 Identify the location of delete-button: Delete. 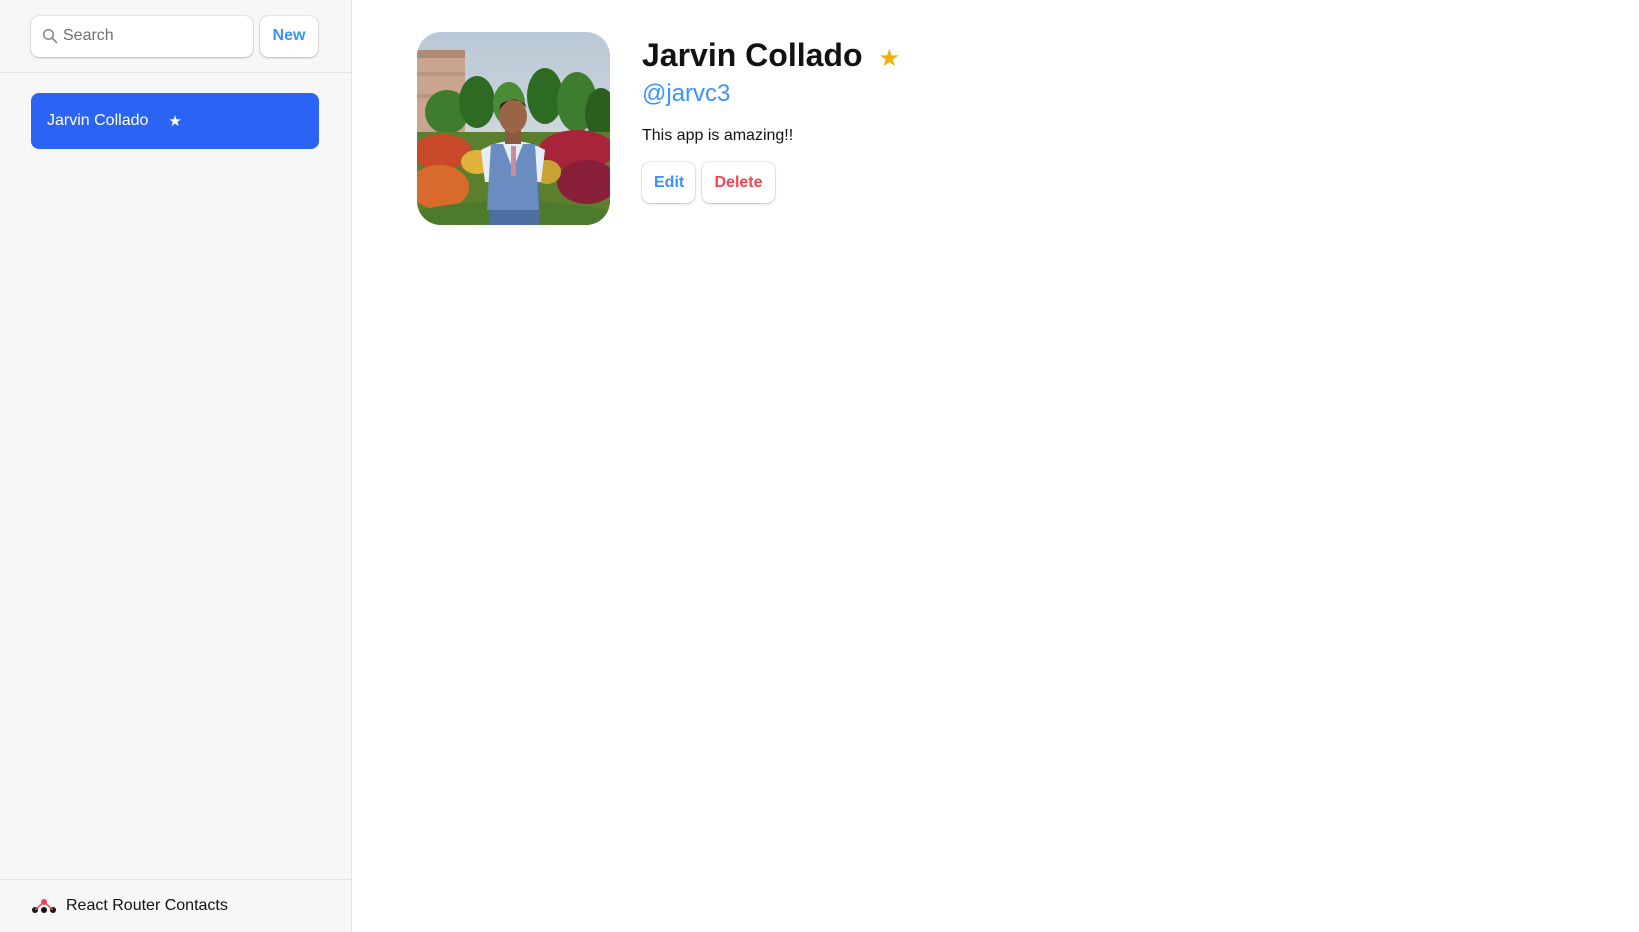
(738, 182).